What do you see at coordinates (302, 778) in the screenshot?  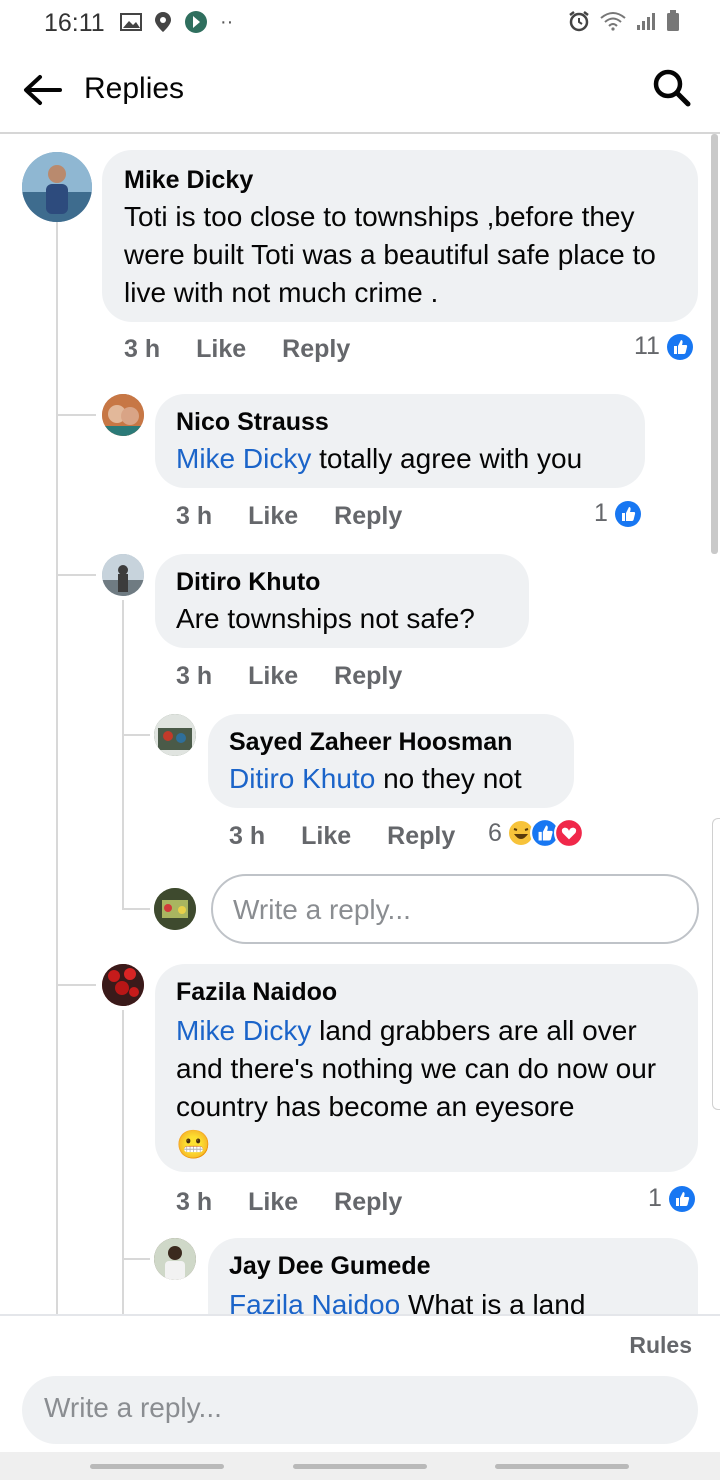 I see `mention-link: Ditiro Khuto` at bounding box center [302, 778].